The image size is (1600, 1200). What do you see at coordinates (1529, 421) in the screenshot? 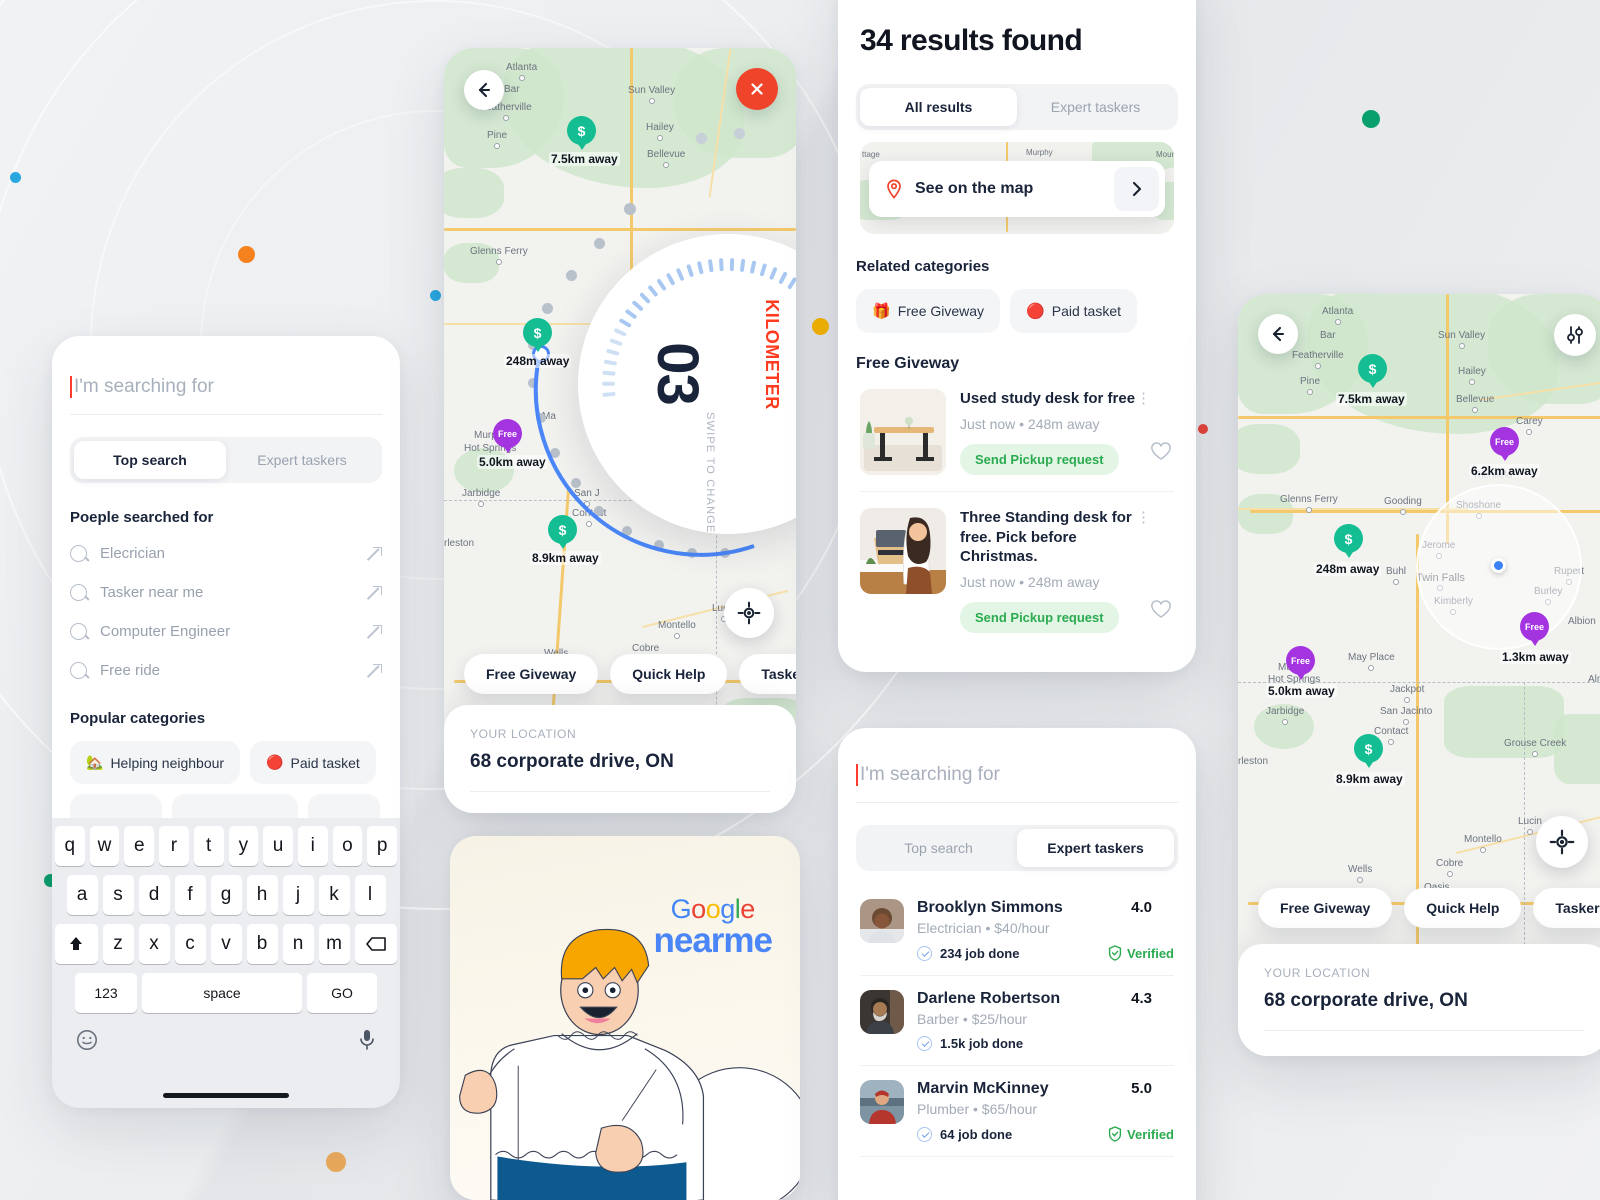
I see `map-label: Carey` at bounding box center [1529, 421].